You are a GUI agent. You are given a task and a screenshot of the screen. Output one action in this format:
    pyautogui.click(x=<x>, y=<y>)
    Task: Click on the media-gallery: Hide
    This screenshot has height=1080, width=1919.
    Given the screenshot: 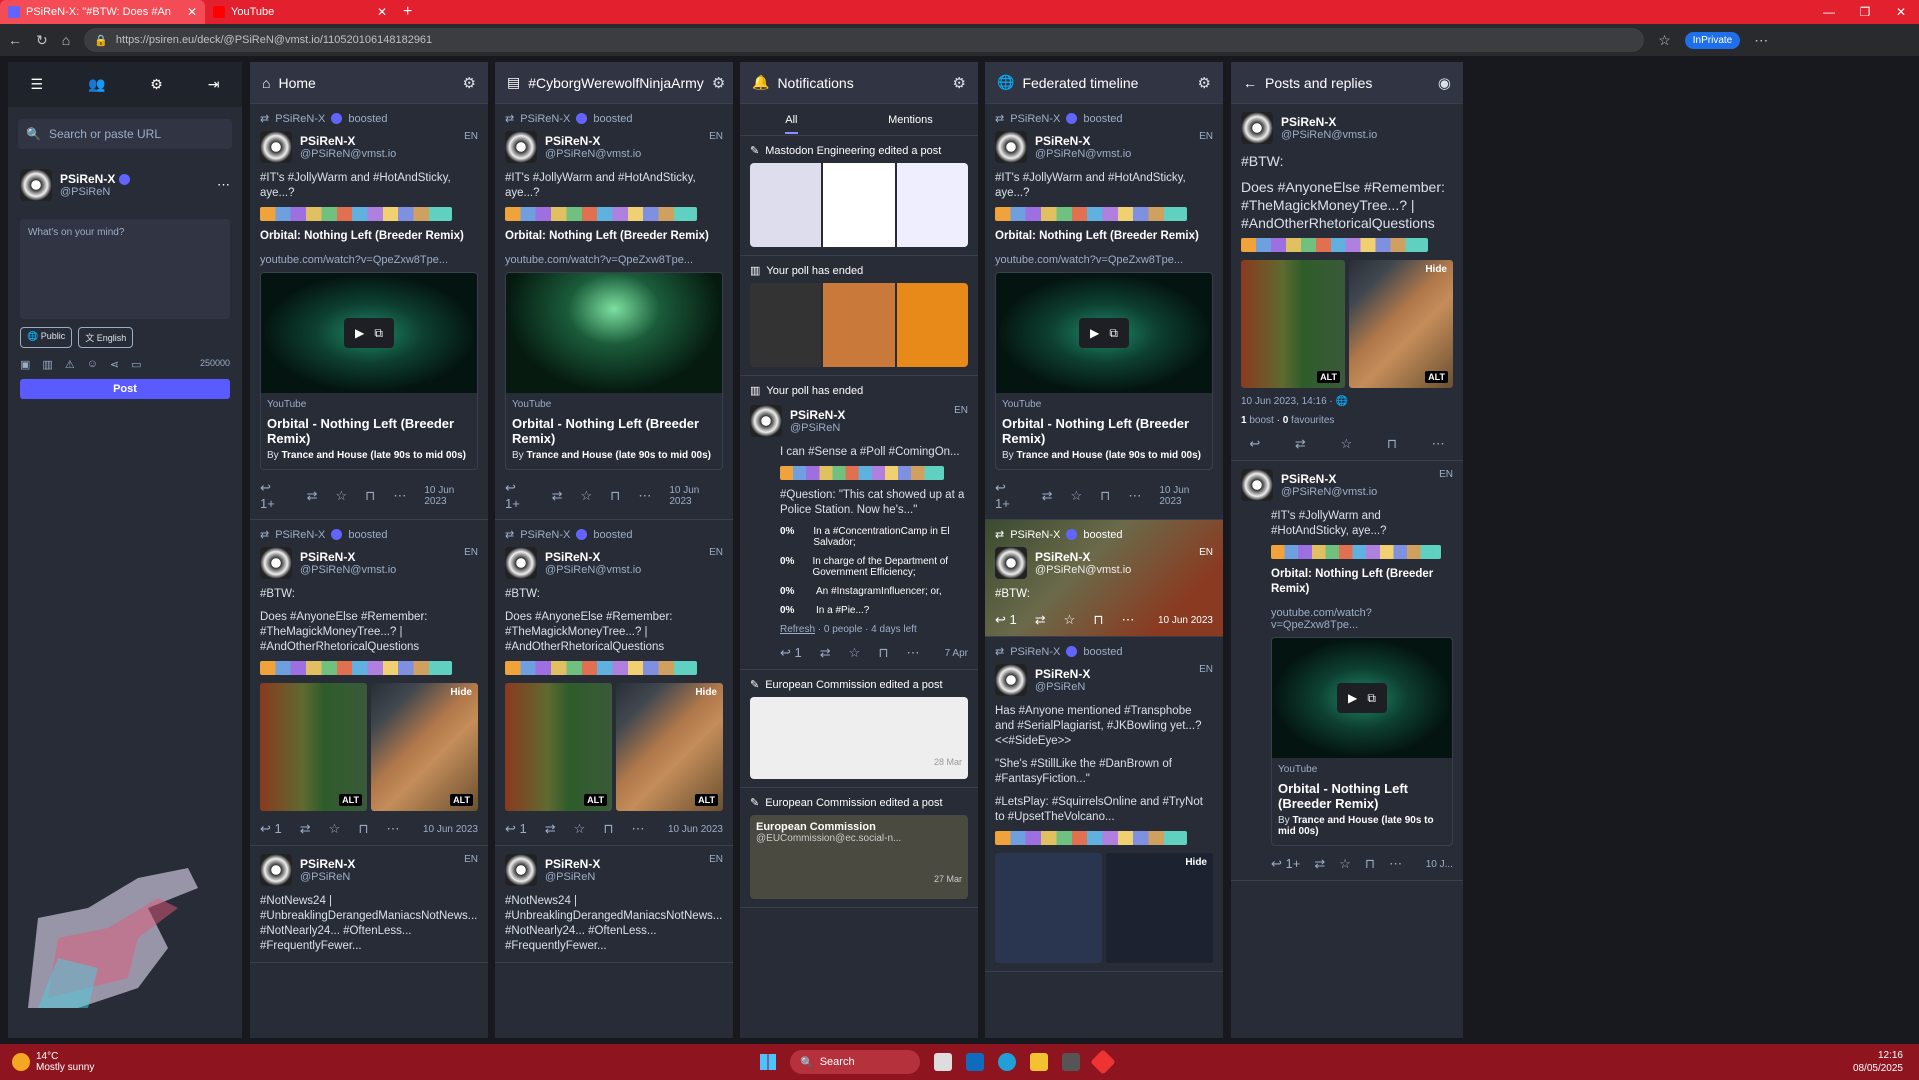 What is the action you would take?
    pyautogui.click(x=1104, y=908)
    